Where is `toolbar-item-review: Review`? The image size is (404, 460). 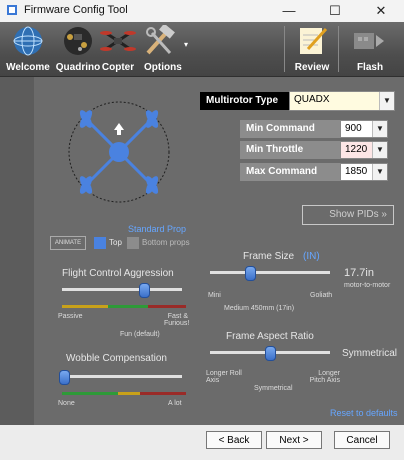 toolbar-item-review: Review is located at coordinates (312, 49).